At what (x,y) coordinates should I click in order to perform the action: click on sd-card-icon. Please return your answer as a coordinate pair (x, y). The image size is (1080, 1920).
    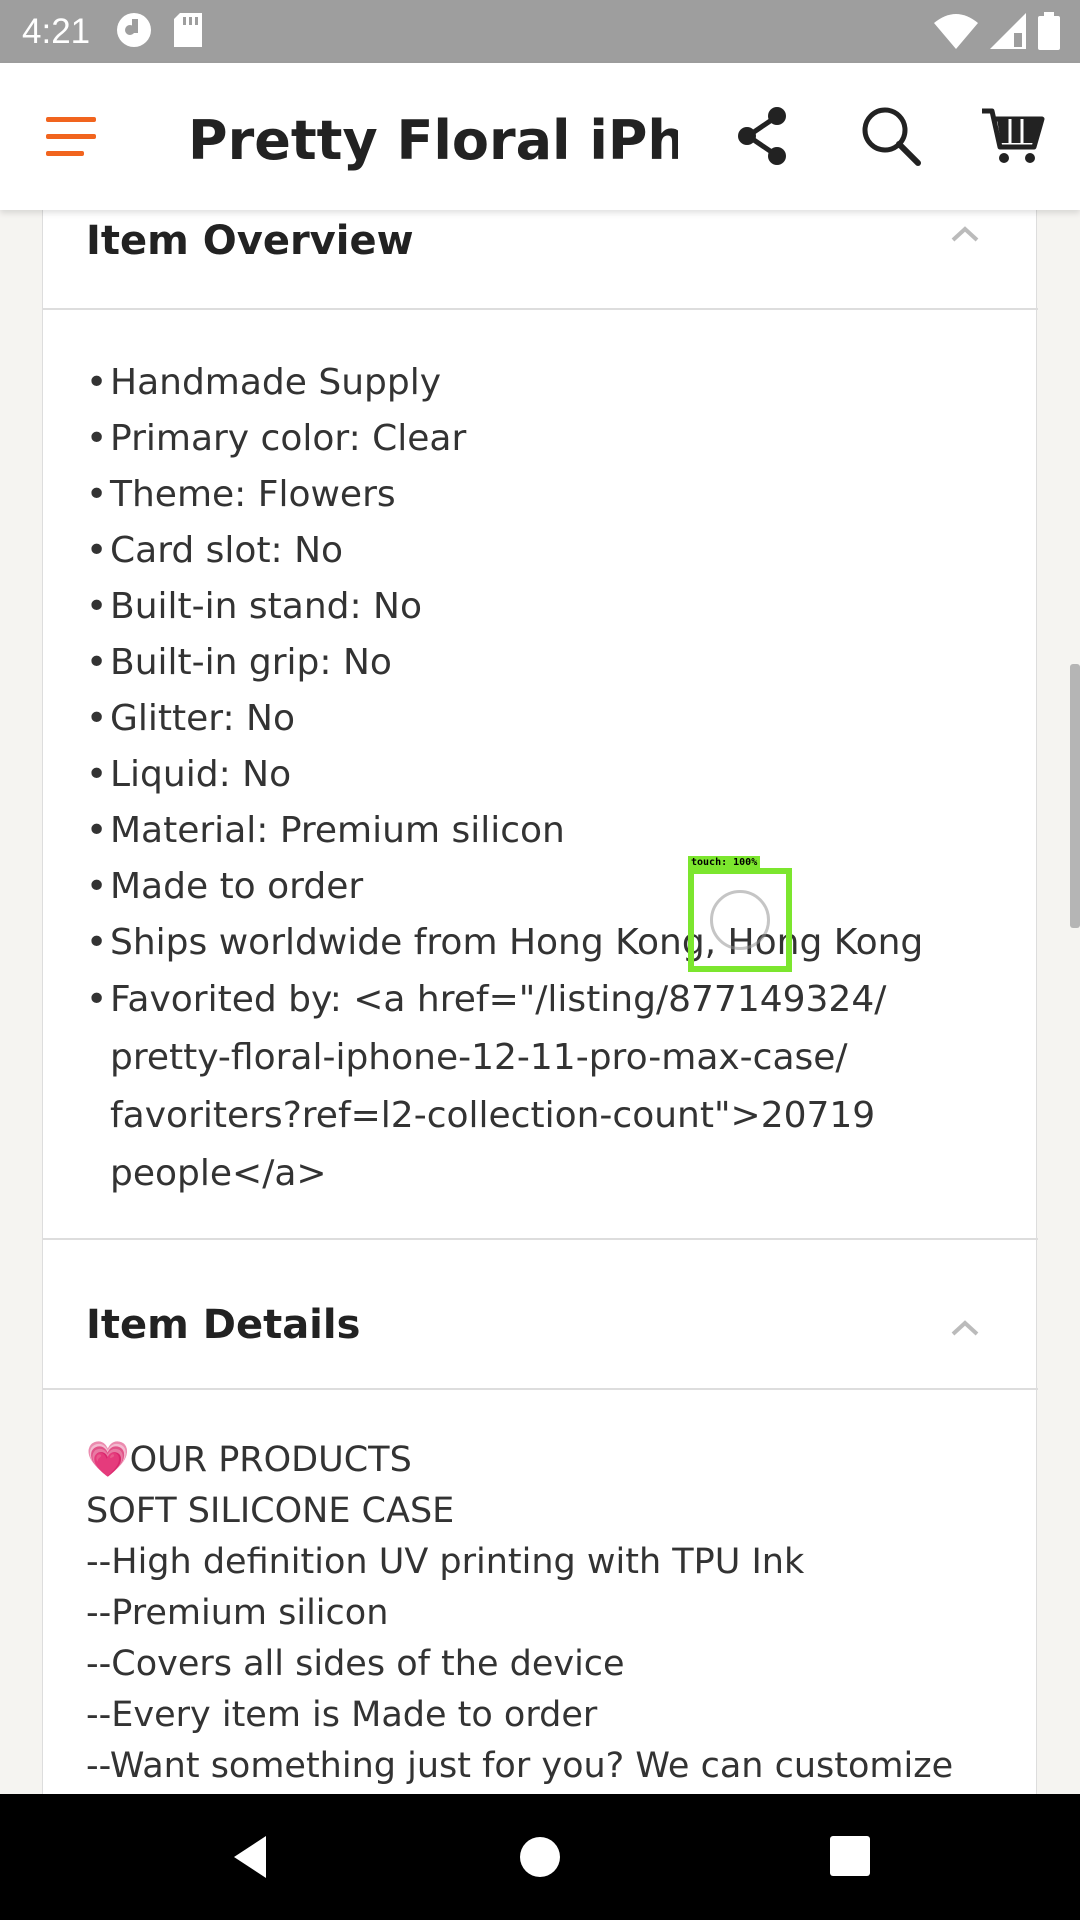
    Looking at the image, I should click on (188, 31).